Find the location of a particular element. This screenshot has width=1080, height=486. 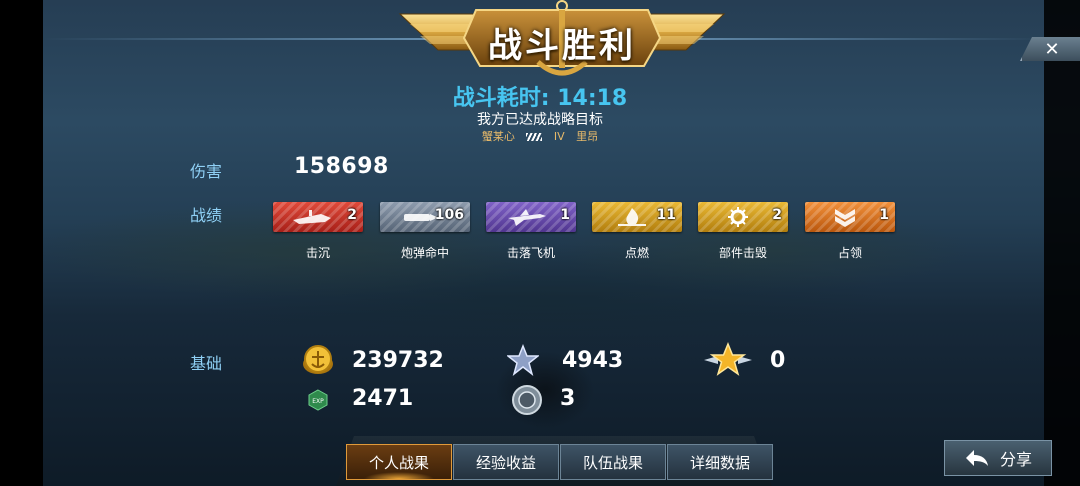

tab-team-results: 队伍战果 is located at coordinates (613, 462).